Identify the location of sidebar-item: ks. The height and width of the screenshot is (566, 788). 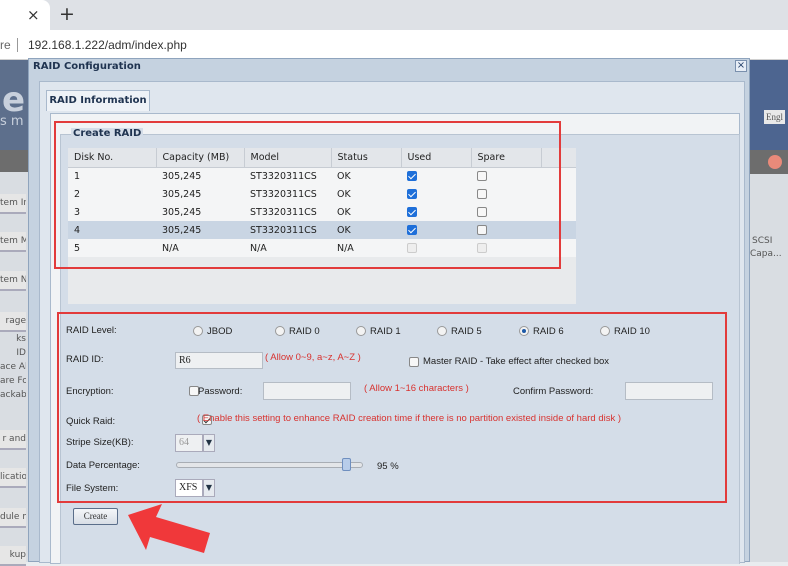
(13, 339).